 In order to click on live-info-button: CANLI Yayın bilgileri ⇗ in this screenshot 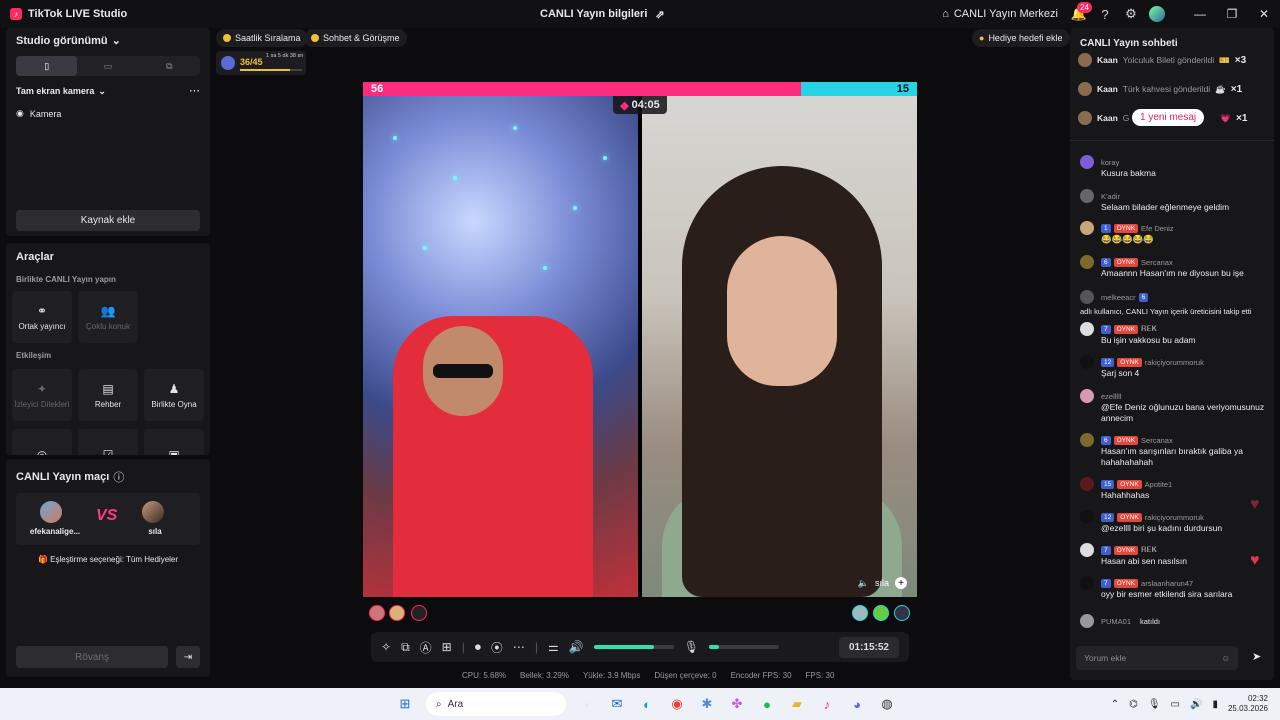, I will do `click(602, 14)`.